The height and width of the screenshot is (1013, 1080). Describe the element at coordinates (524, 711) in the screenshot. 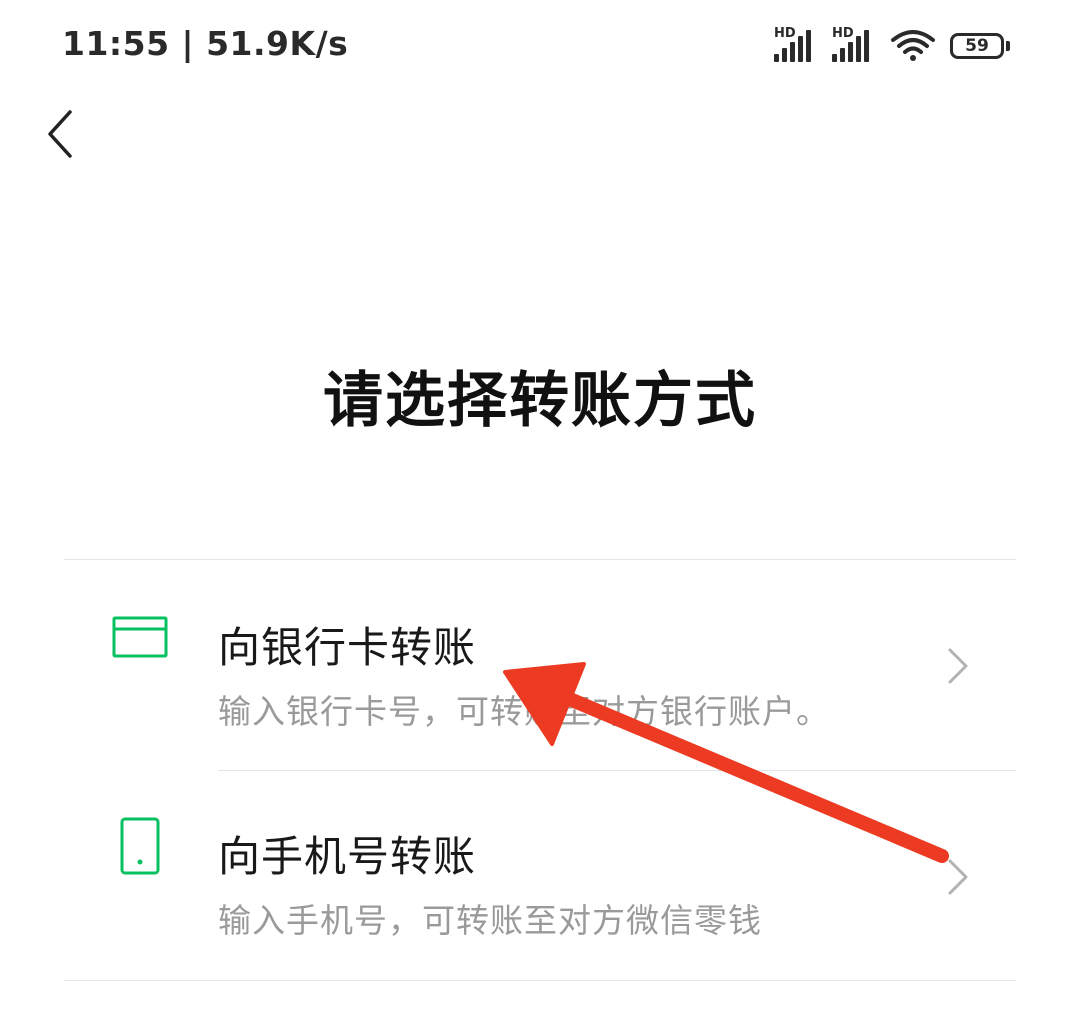

I see `option-description: 输入银行卡号，可转账至对方银行账户。` at that location.